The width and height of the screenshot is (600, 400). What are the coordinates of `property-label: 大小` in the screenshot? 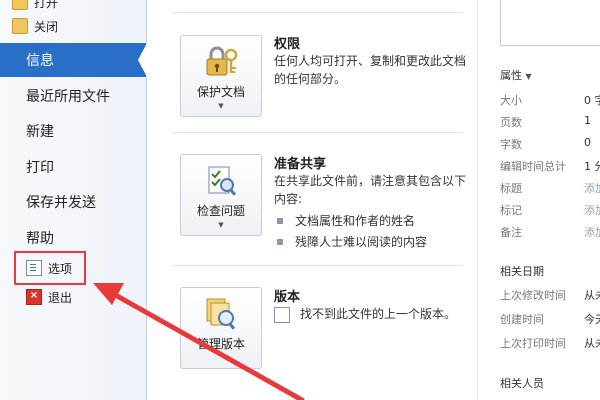 It's located at (511, 100).